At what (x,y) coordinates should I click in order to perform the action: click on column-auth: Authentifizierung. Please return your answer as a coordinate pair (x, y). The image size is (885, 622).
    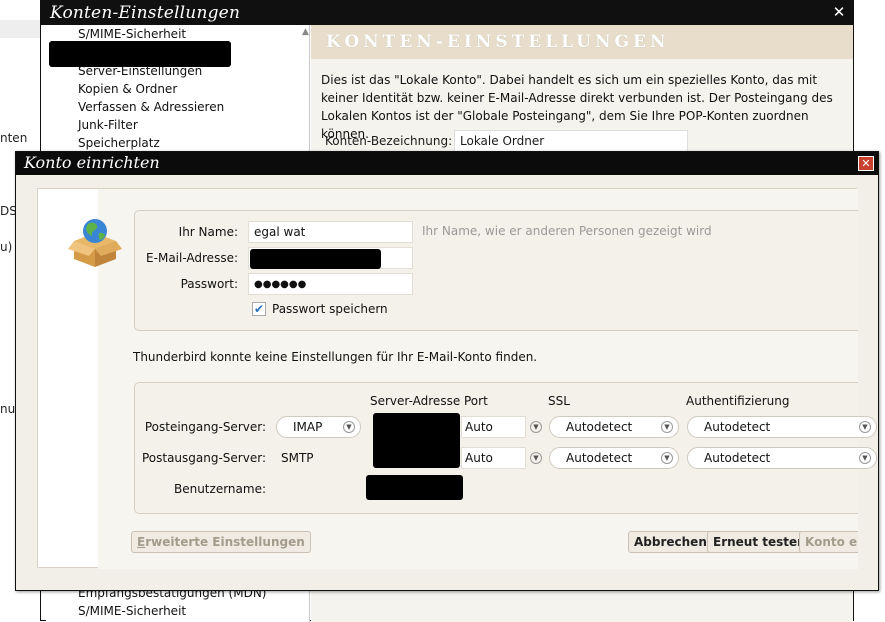
    Looking at the image, I should click on (738, 401).